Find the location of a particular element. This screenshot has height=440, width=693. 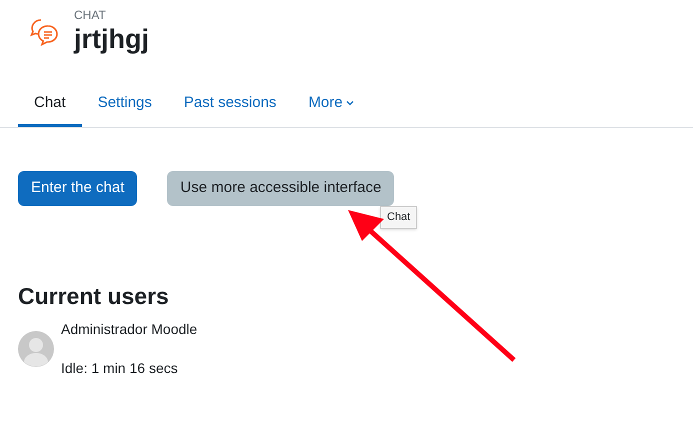

nav-tab: Past sessions is located at coordinates (230, 104).